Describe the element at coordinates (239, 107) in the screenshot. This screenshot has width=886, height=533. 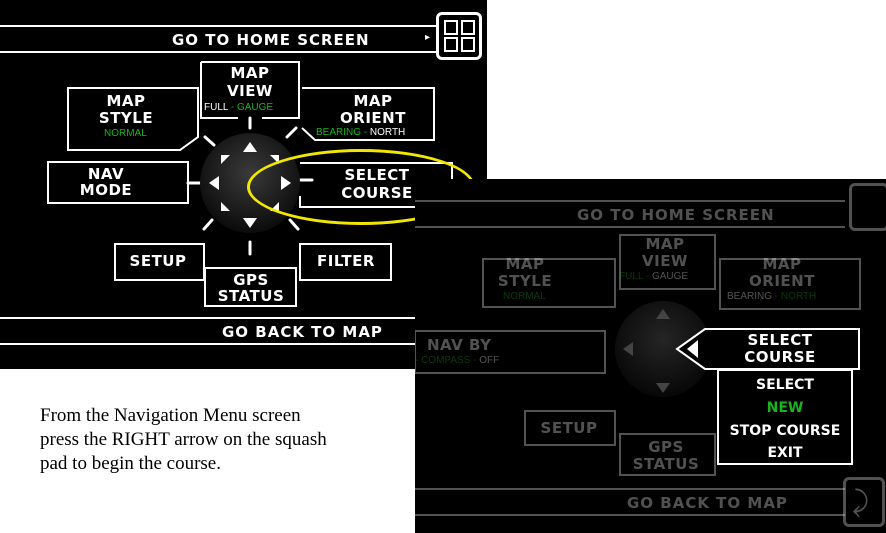
I see `map-view-options: FULL - GAUGE` at that location.